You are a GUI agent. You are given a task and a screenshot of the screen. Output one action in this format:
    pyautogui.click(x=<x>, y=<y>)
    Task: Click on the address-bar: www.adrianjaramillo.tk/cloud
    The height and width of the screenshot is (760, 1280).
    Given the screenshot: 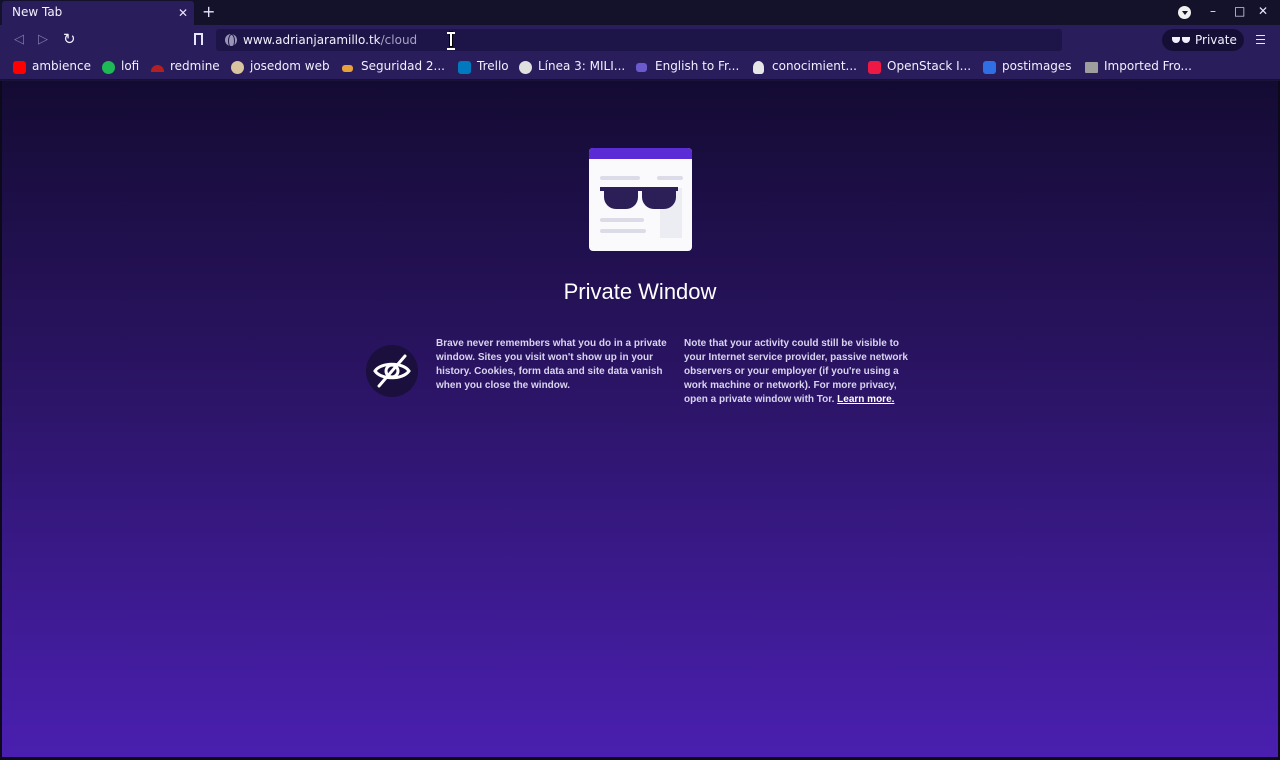 What is the action you would take?
    pyautogui.click(x=639, y=40)
    